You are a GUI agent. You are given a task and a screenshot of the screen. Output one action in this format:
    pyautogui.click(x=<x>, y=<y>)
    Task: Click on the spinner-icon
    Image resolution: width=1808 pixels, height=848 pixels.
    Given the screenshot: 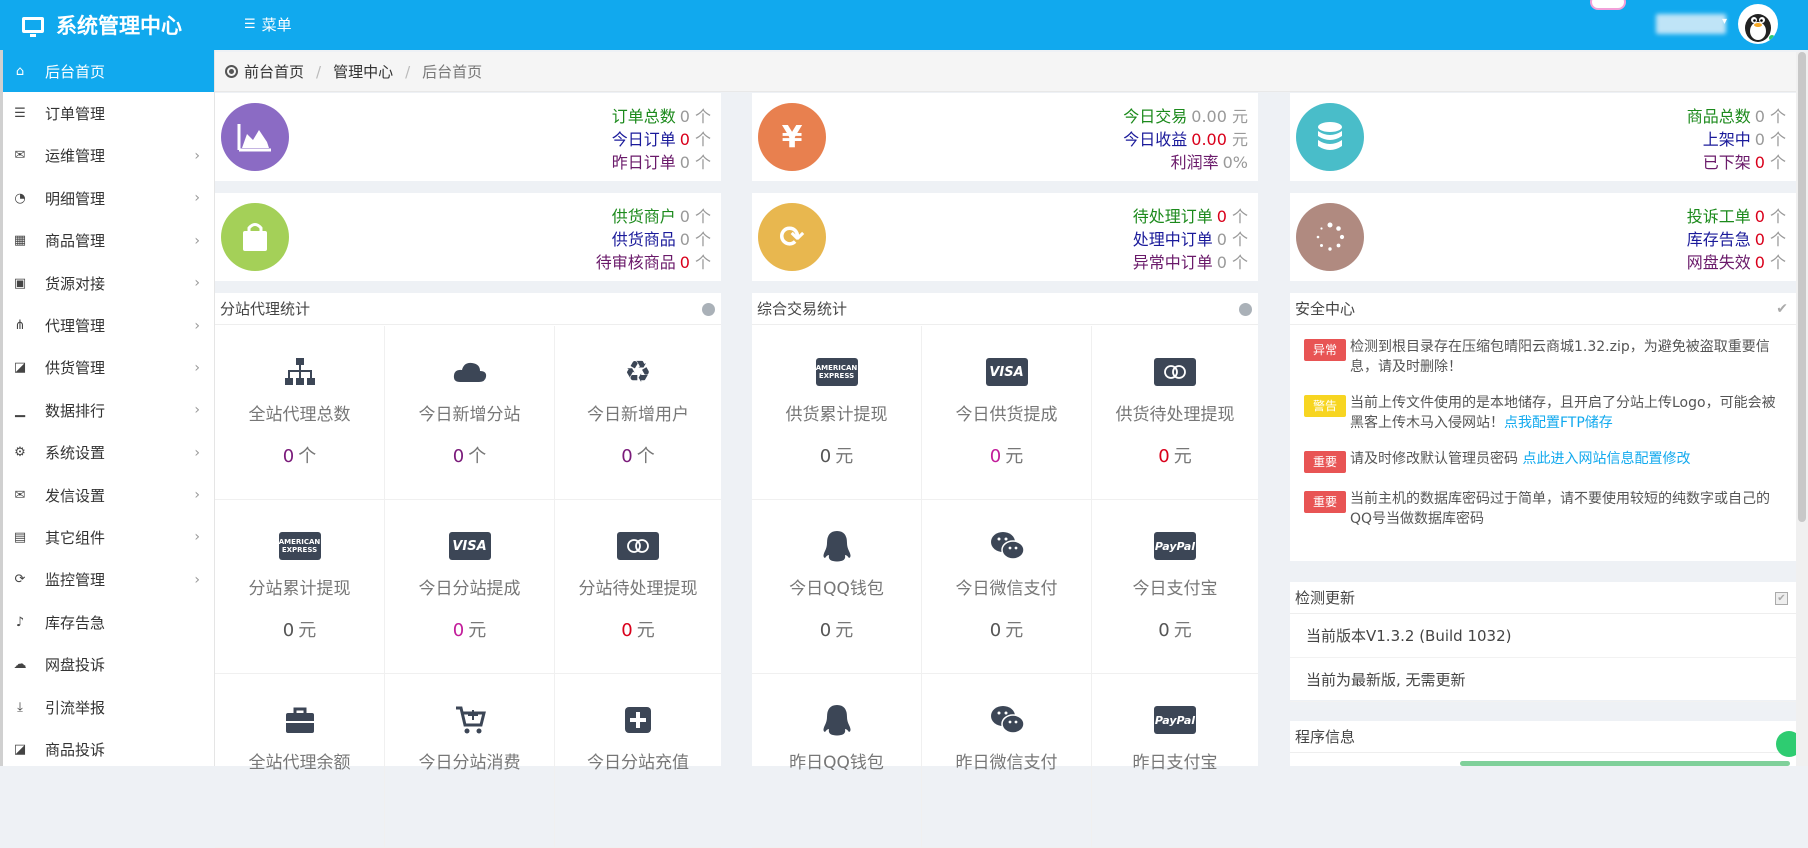 What is the action you would take?
    pyautogui.click(x=1330, y=237)
    